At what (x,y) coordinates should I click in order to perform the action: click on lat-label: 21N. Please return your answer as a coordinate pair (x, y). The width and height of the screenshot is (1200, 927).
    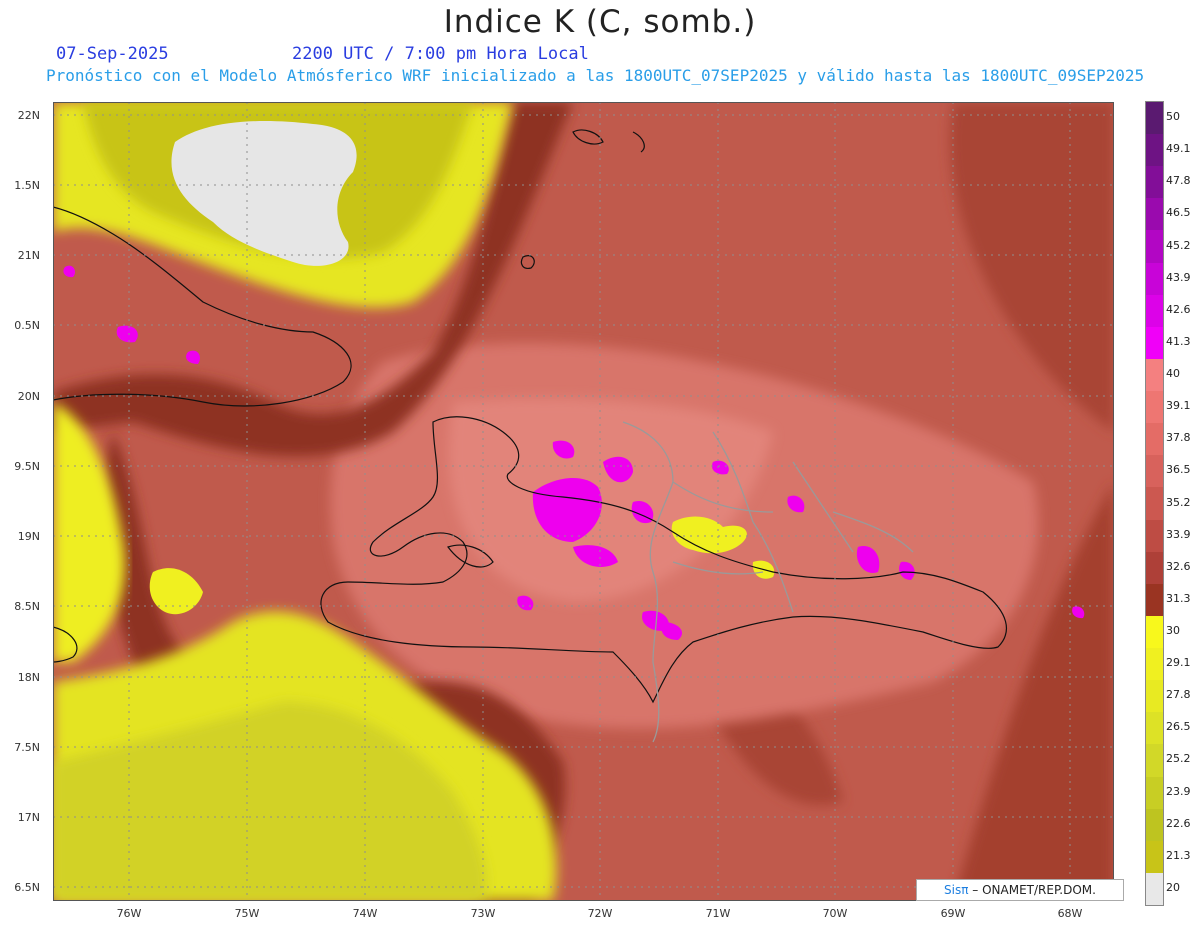
    Looking at the image, I should click on (28, 255).